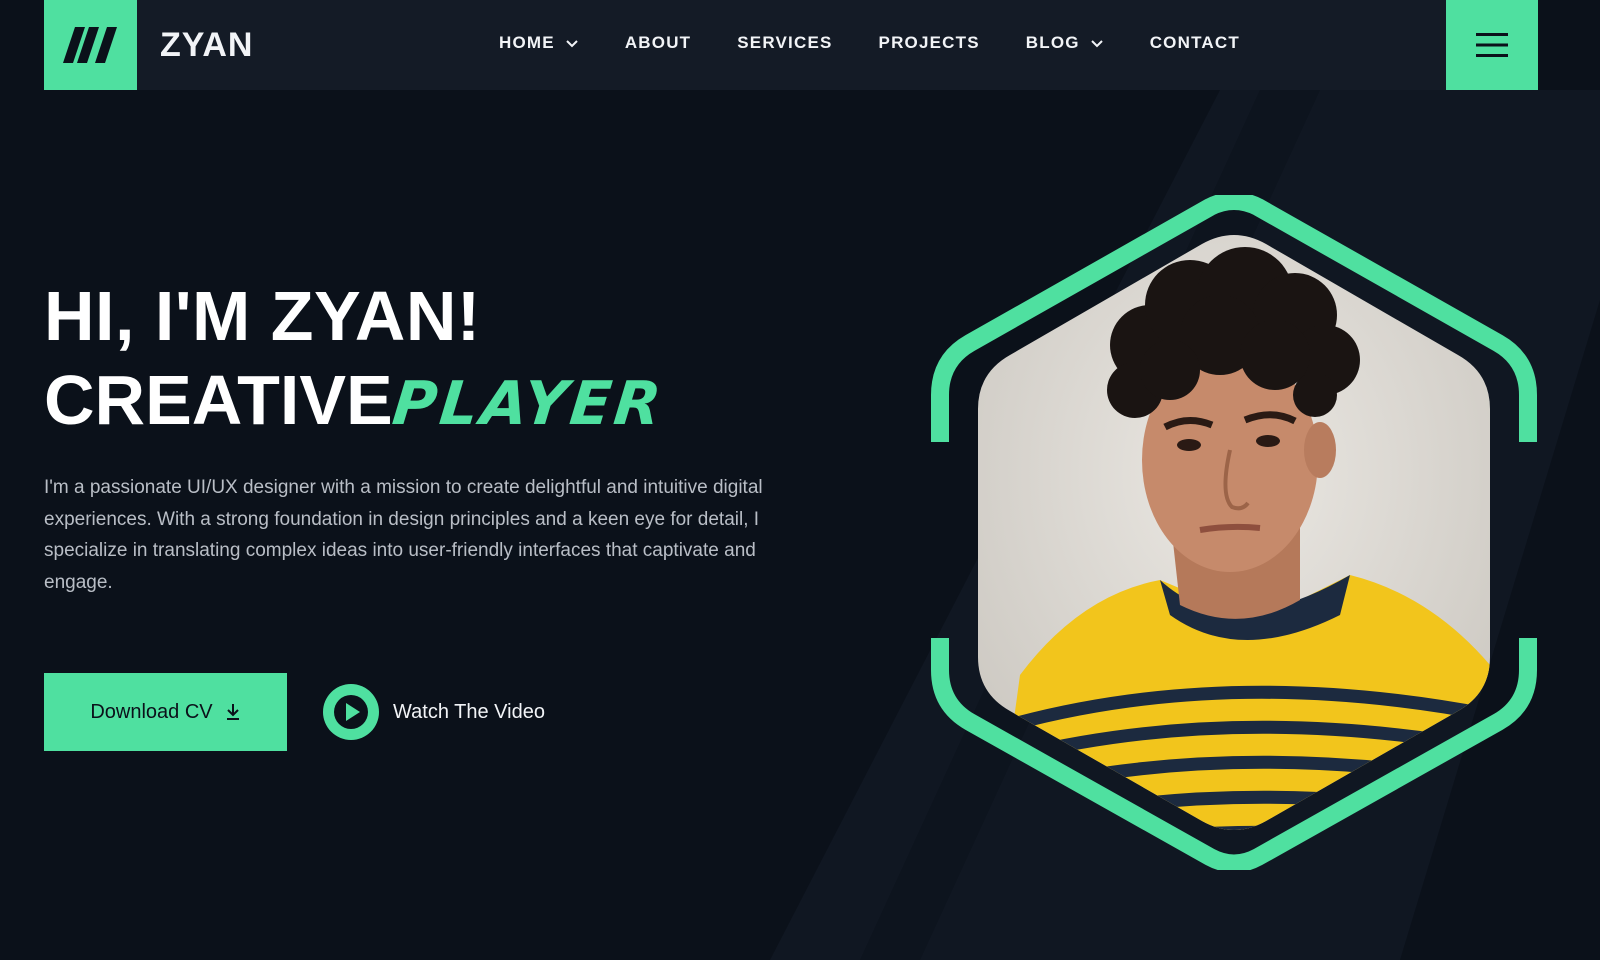  Describe the element at coordinates (469, 711) in the screenshot. I see `watch-video-label: Watch The Video` at that location.